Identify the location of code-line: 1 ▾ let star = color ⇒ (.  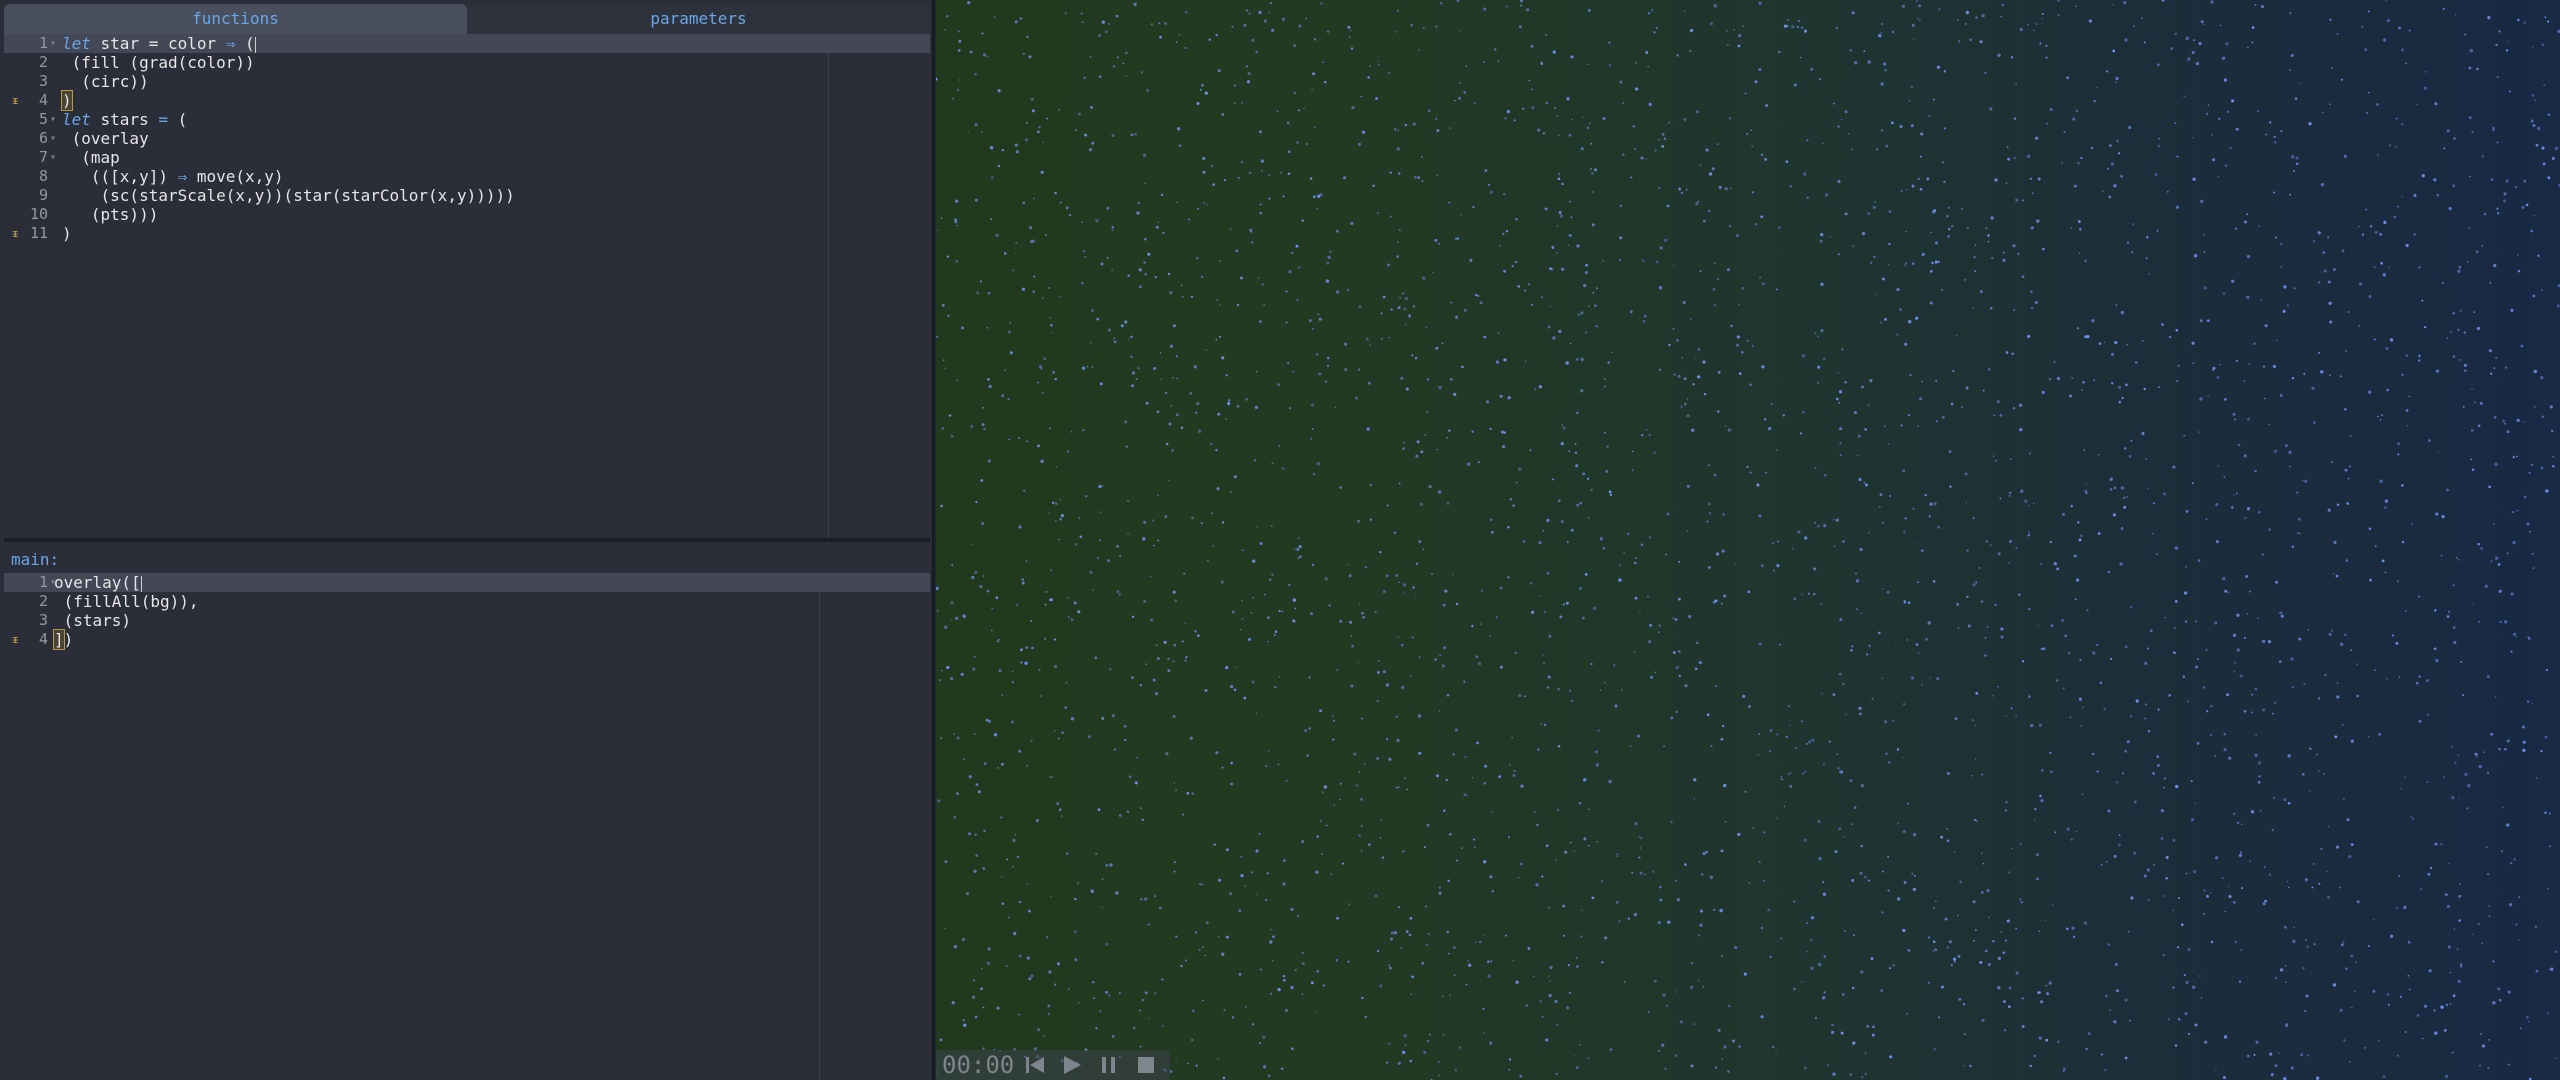
(467, 43).